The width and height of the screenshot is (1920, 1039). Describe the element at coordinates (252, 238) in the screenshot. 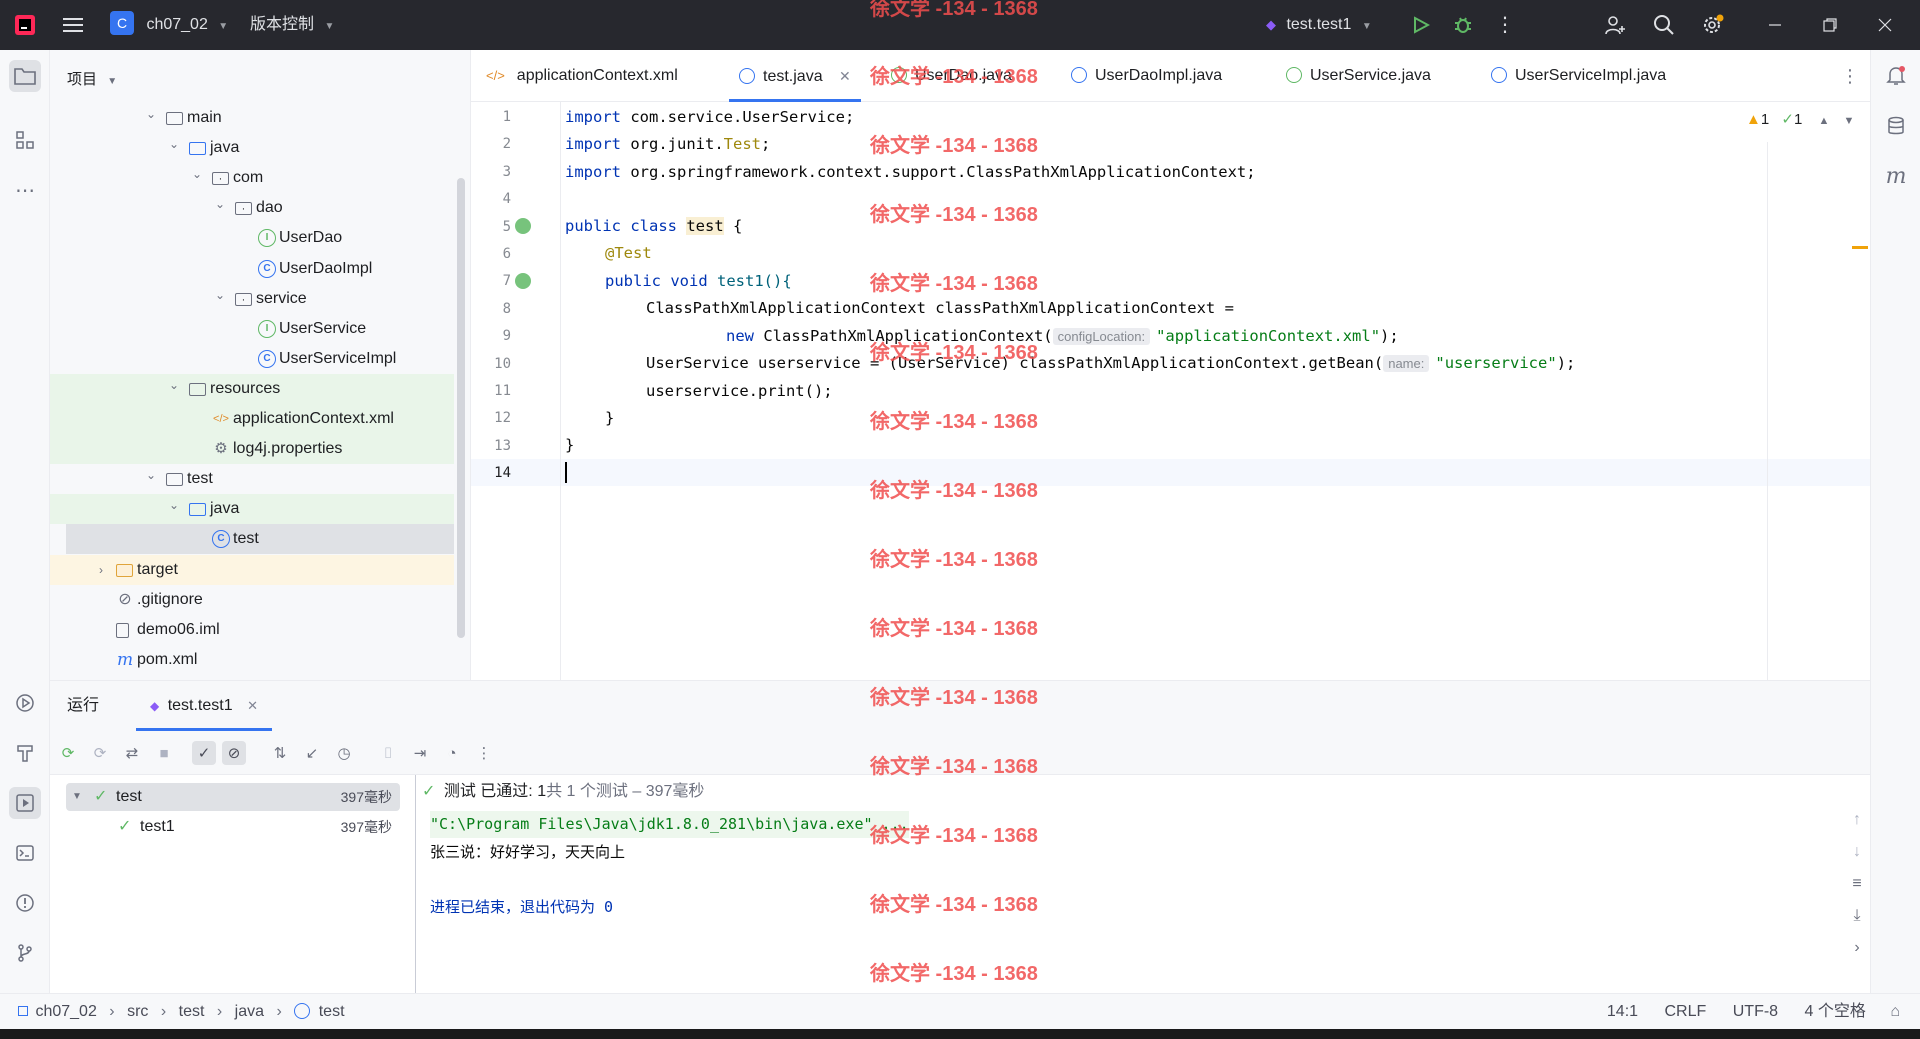

I see `tree-item-userdao: I UserDao` at that location.